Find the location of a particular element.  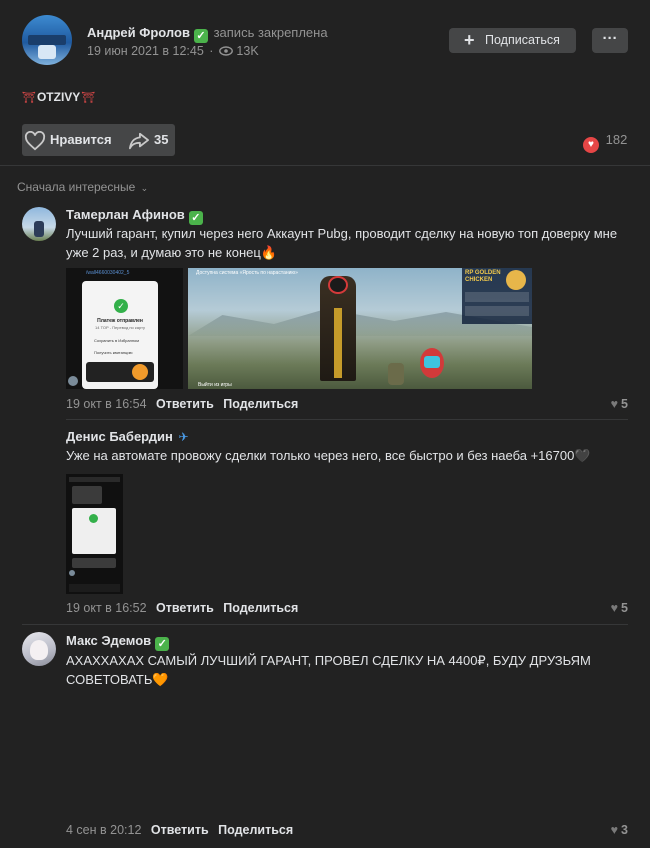

like-label: Нравится is located at coordinates (81, 139).